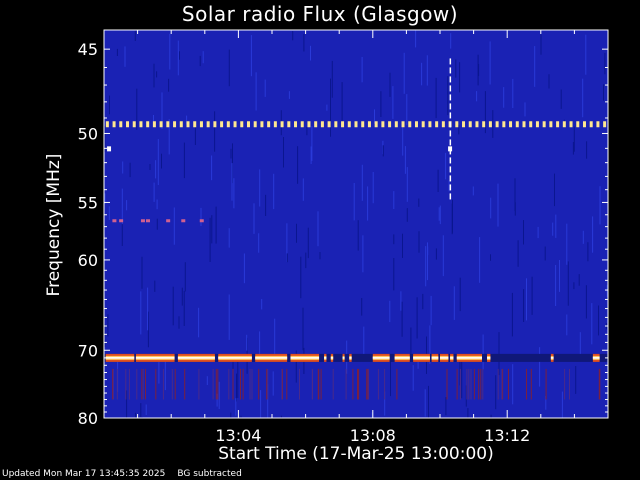  Describe the element at coordinates (183, 221) in the screenshot. I see `band-56mhz-burst` at that location.